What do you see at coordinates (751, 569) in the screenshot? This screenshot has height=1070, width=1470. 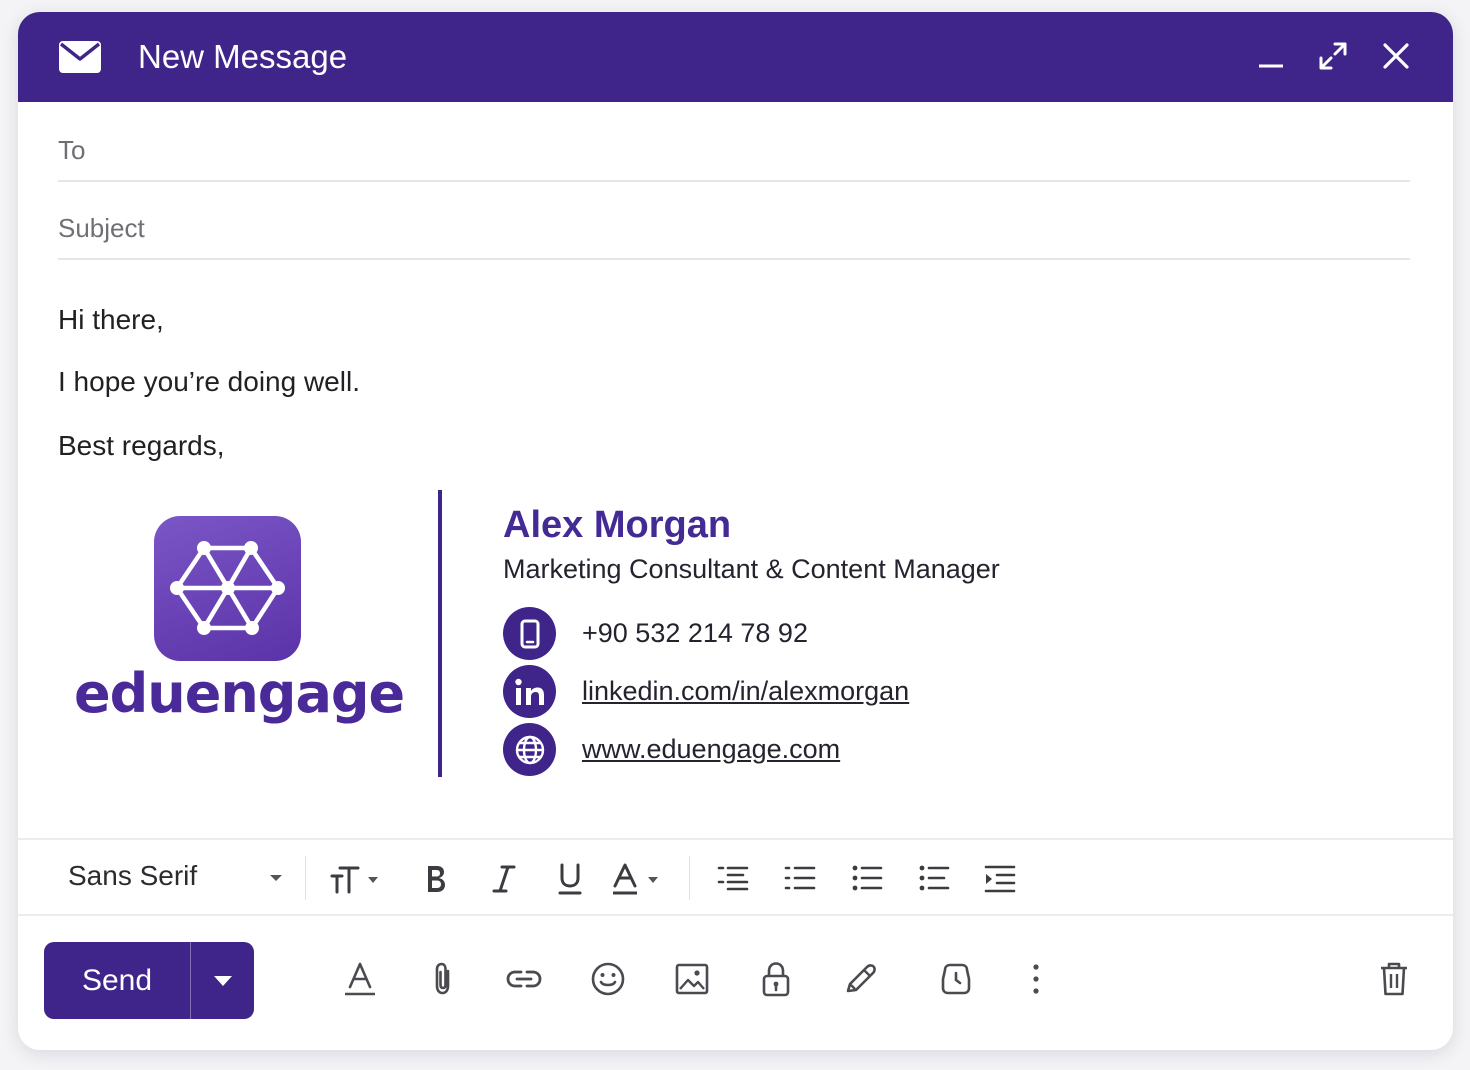 I see `signature-role: Marketing Consultant & Content Manager` at bounding box center [751, 569].